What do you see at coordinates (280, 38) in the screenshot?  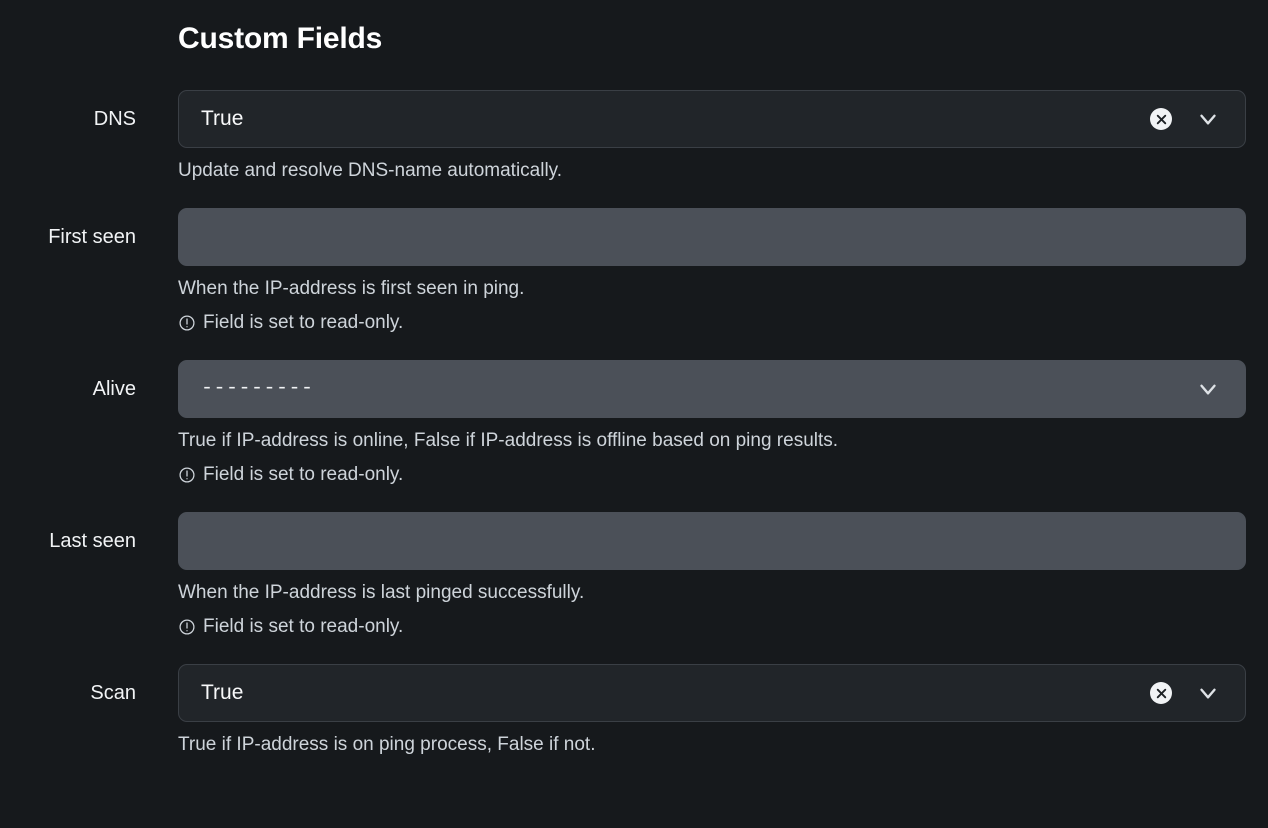 I see `page-title: Custom Fields` at bounding box center [280, 38].